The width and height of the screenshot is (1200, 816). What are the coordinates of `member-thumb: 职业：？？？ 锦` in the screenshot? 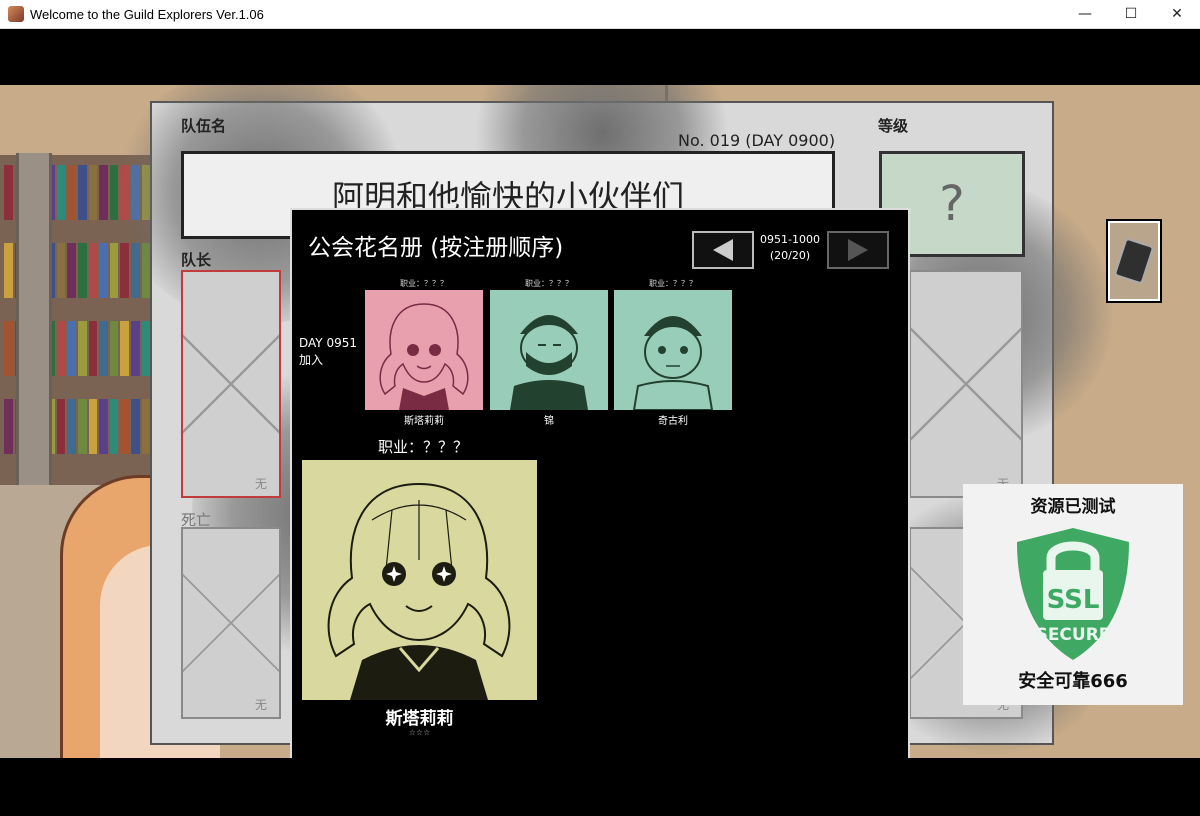 It's located at (549, 353).